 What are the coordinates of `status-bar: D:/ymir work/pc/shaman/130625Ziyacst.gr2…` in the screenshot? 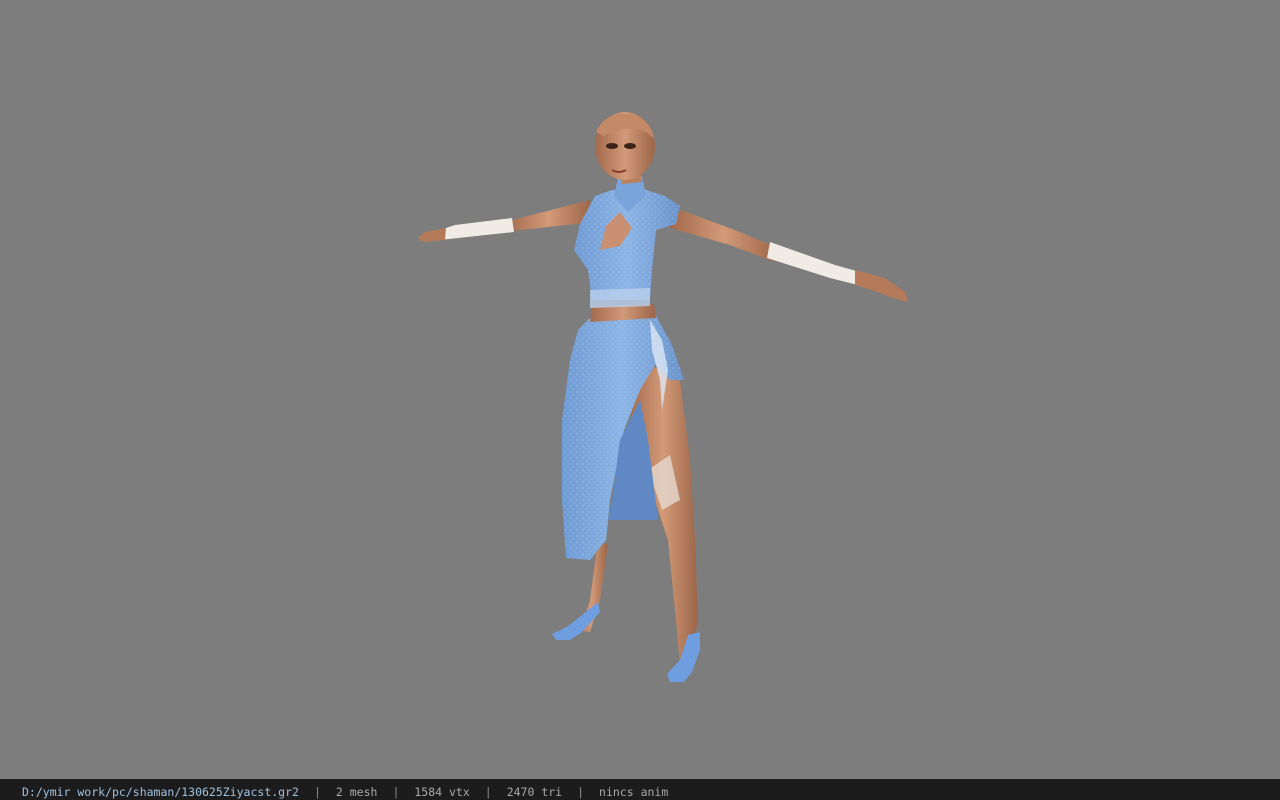 It's located at (640, 789).